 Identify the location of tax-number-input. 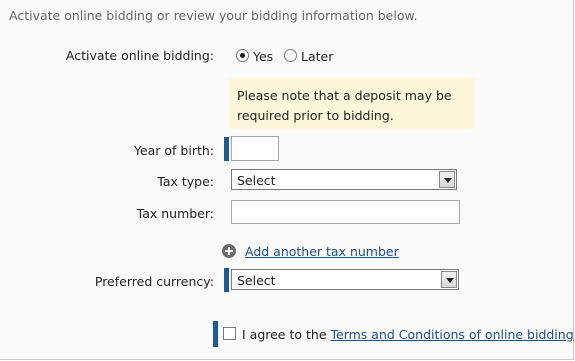
(345, 212).